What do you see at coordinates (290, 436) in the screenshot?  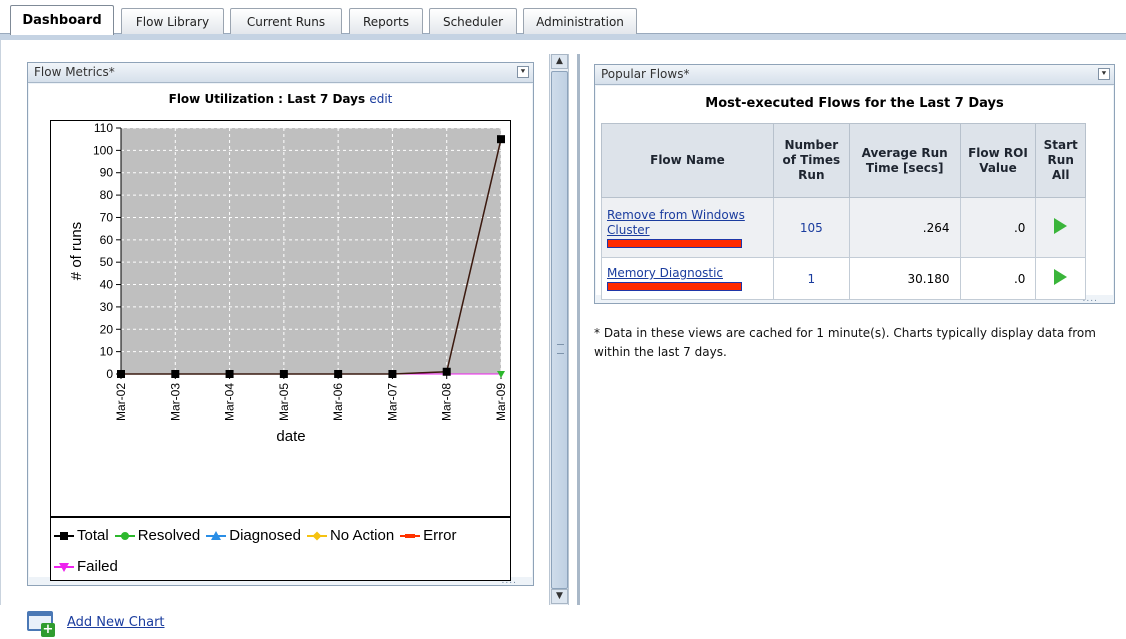 I see `x-axis-label: date` at bounding box center [290, 436].